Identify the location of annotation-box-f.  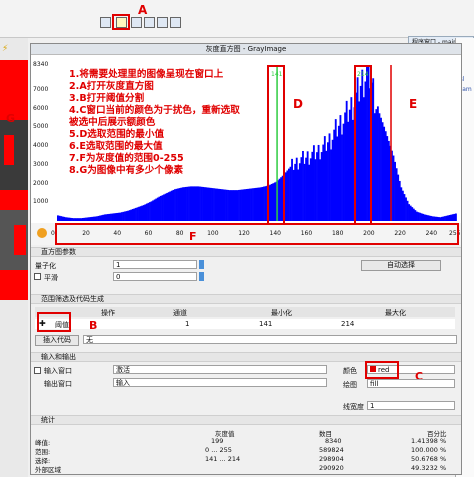
(257, 234).